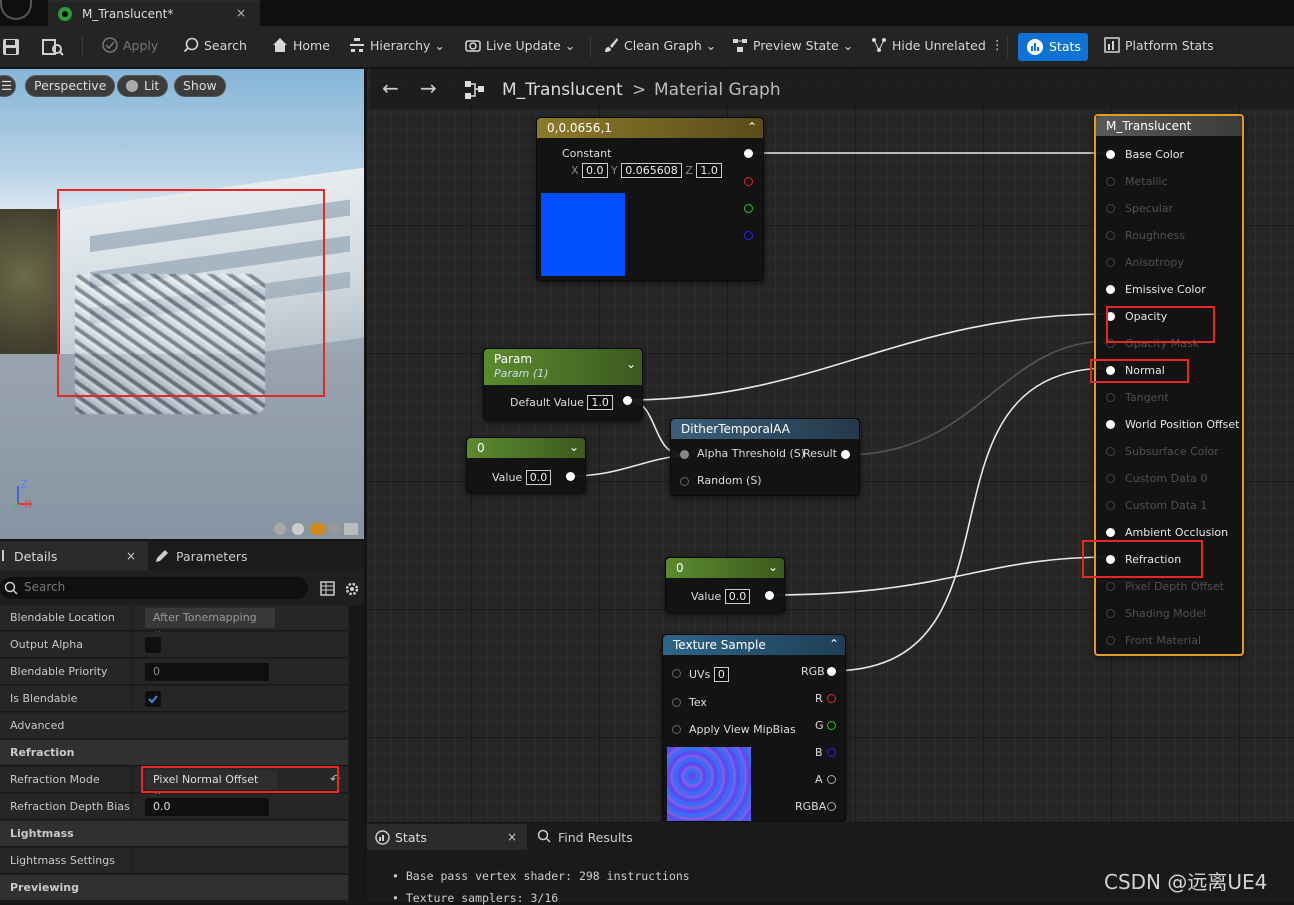  What do you see at coordinates (709, 170) in the screenshot?
I see `z-input: 1.0` at bounding box center [709, 170].